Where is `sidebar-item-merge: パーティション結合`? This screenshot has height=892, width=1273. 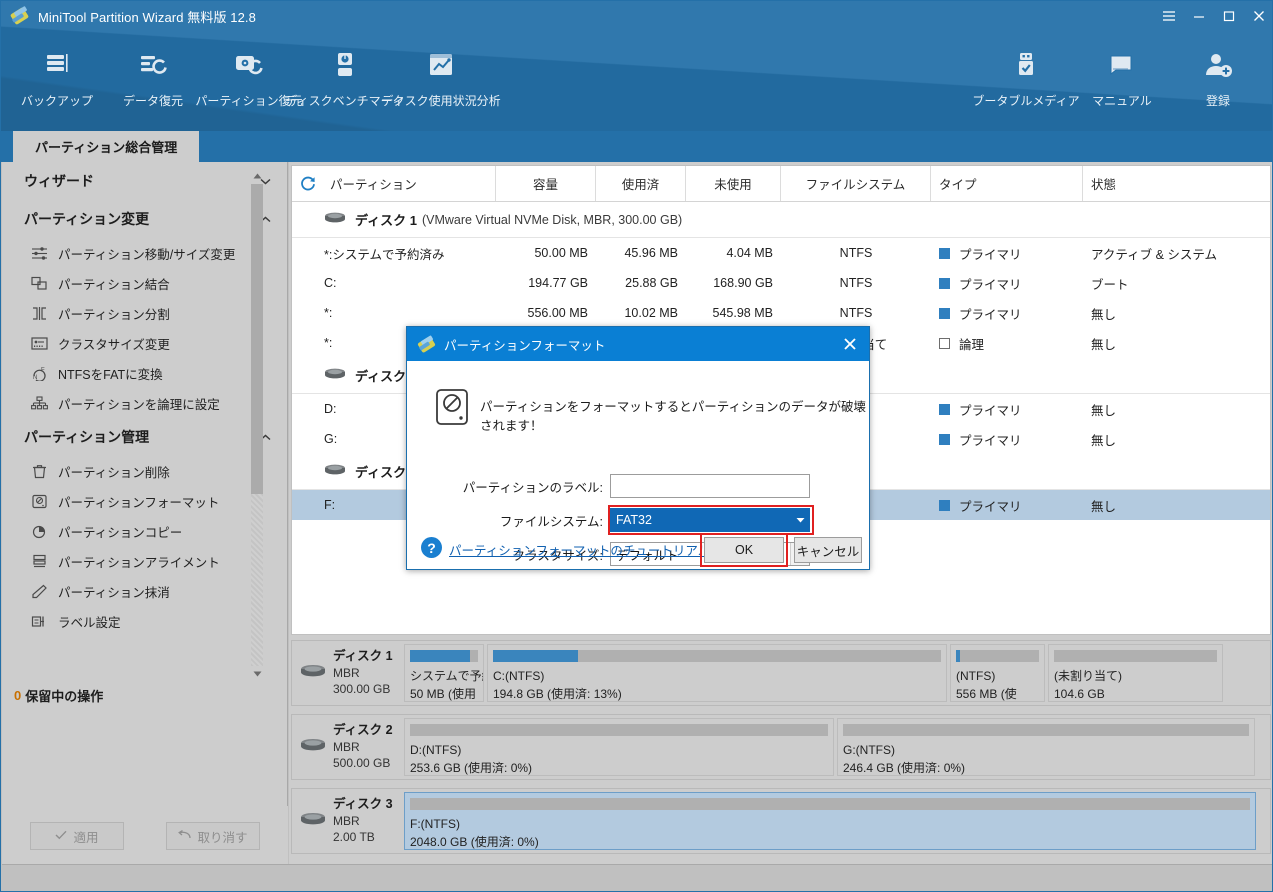 sidebar-item-merge: パーティション結合 is located at coordinates (145, 283).